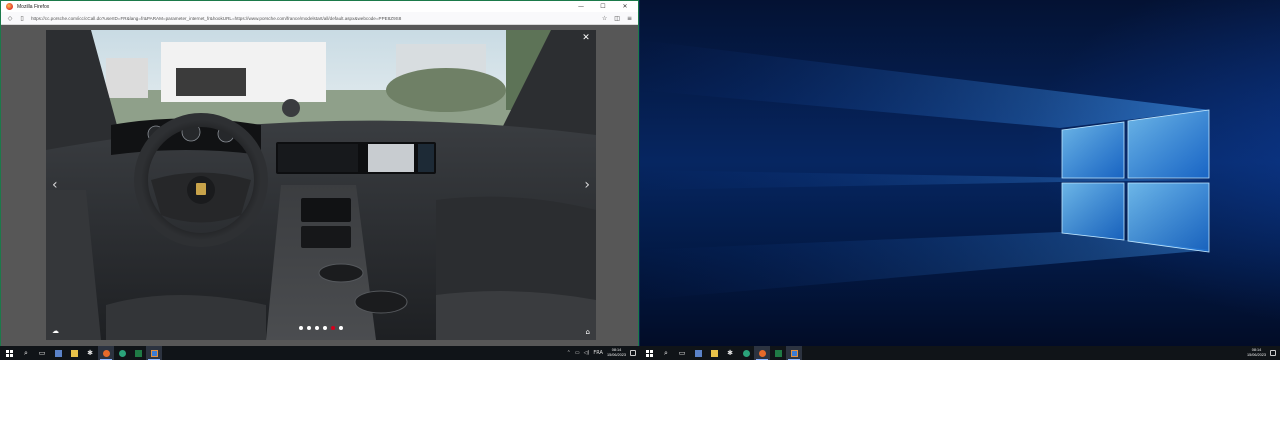 The height and width of the screenshot is (426, 1280). I want to click on lock-icon: ▯, so click(22, 18).